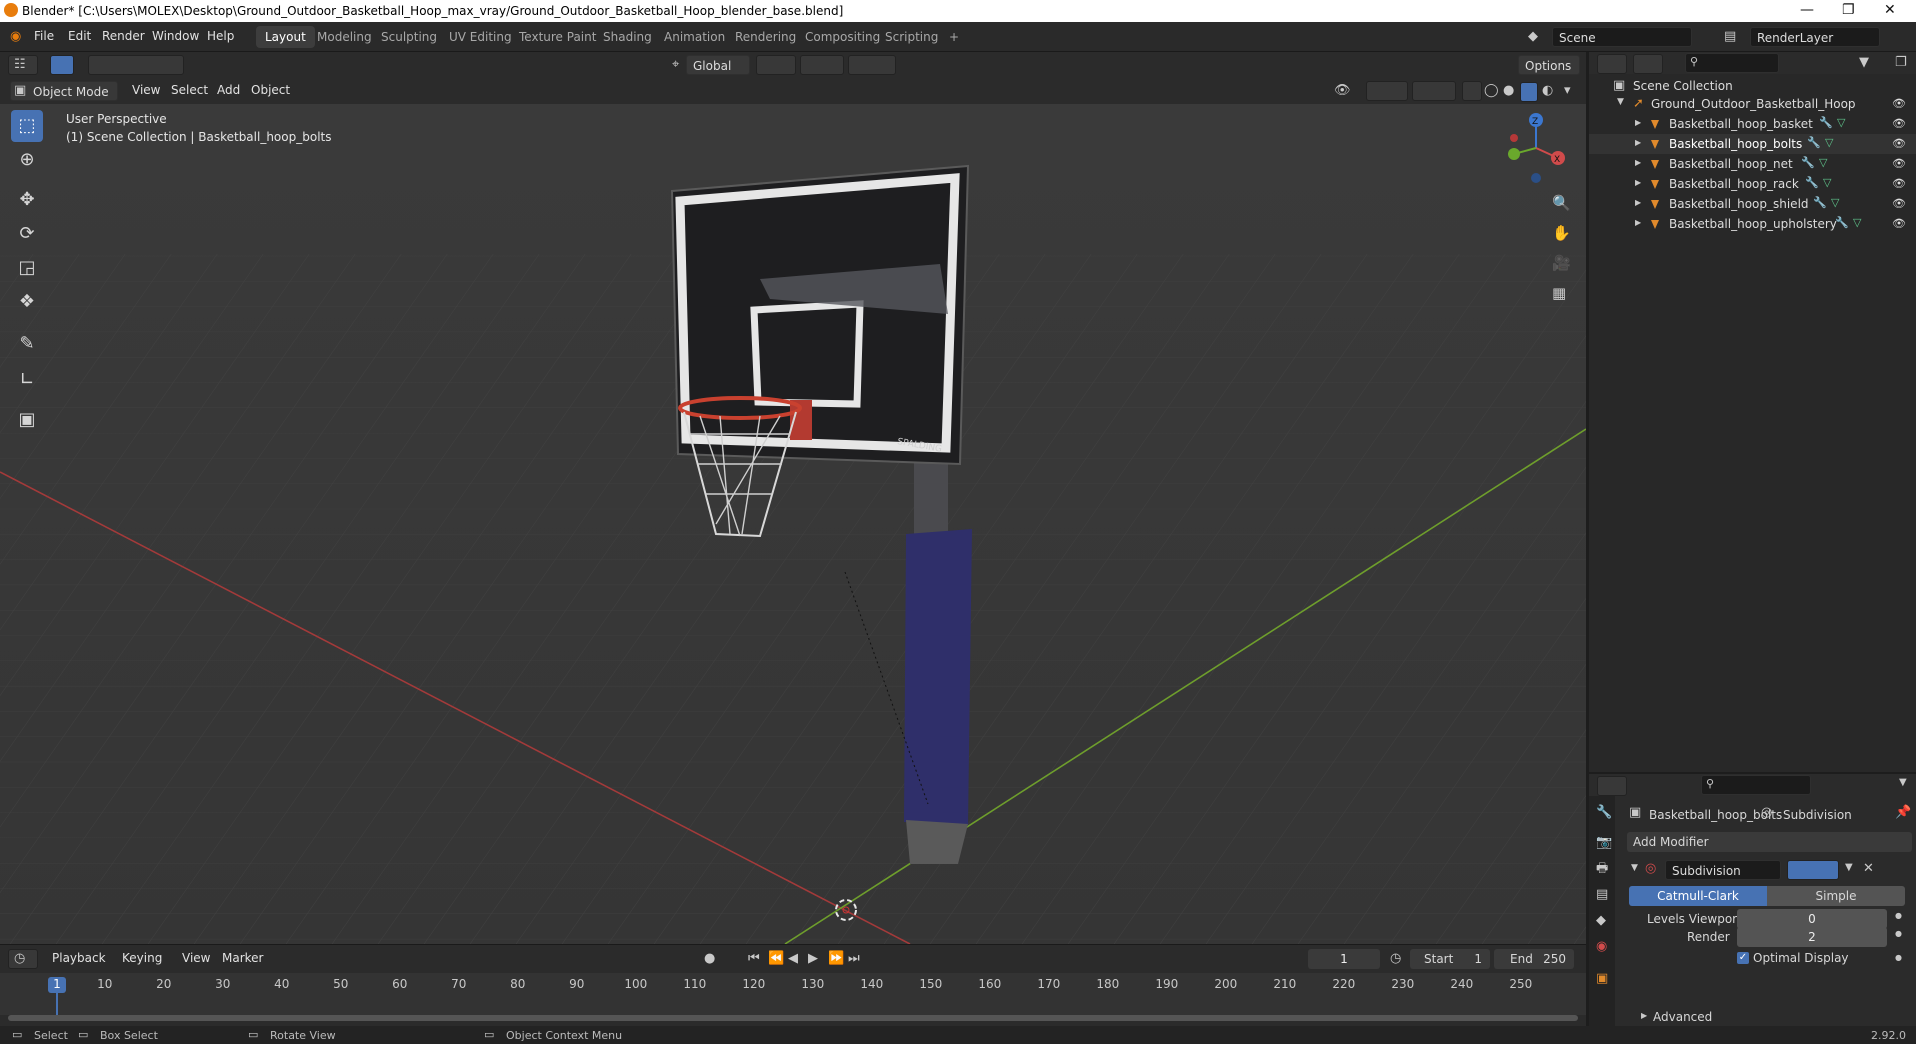 The height and width of the screenshot is (1044, 1916). I want to click on render-tab-icon: 📷, so click(1604, 842).